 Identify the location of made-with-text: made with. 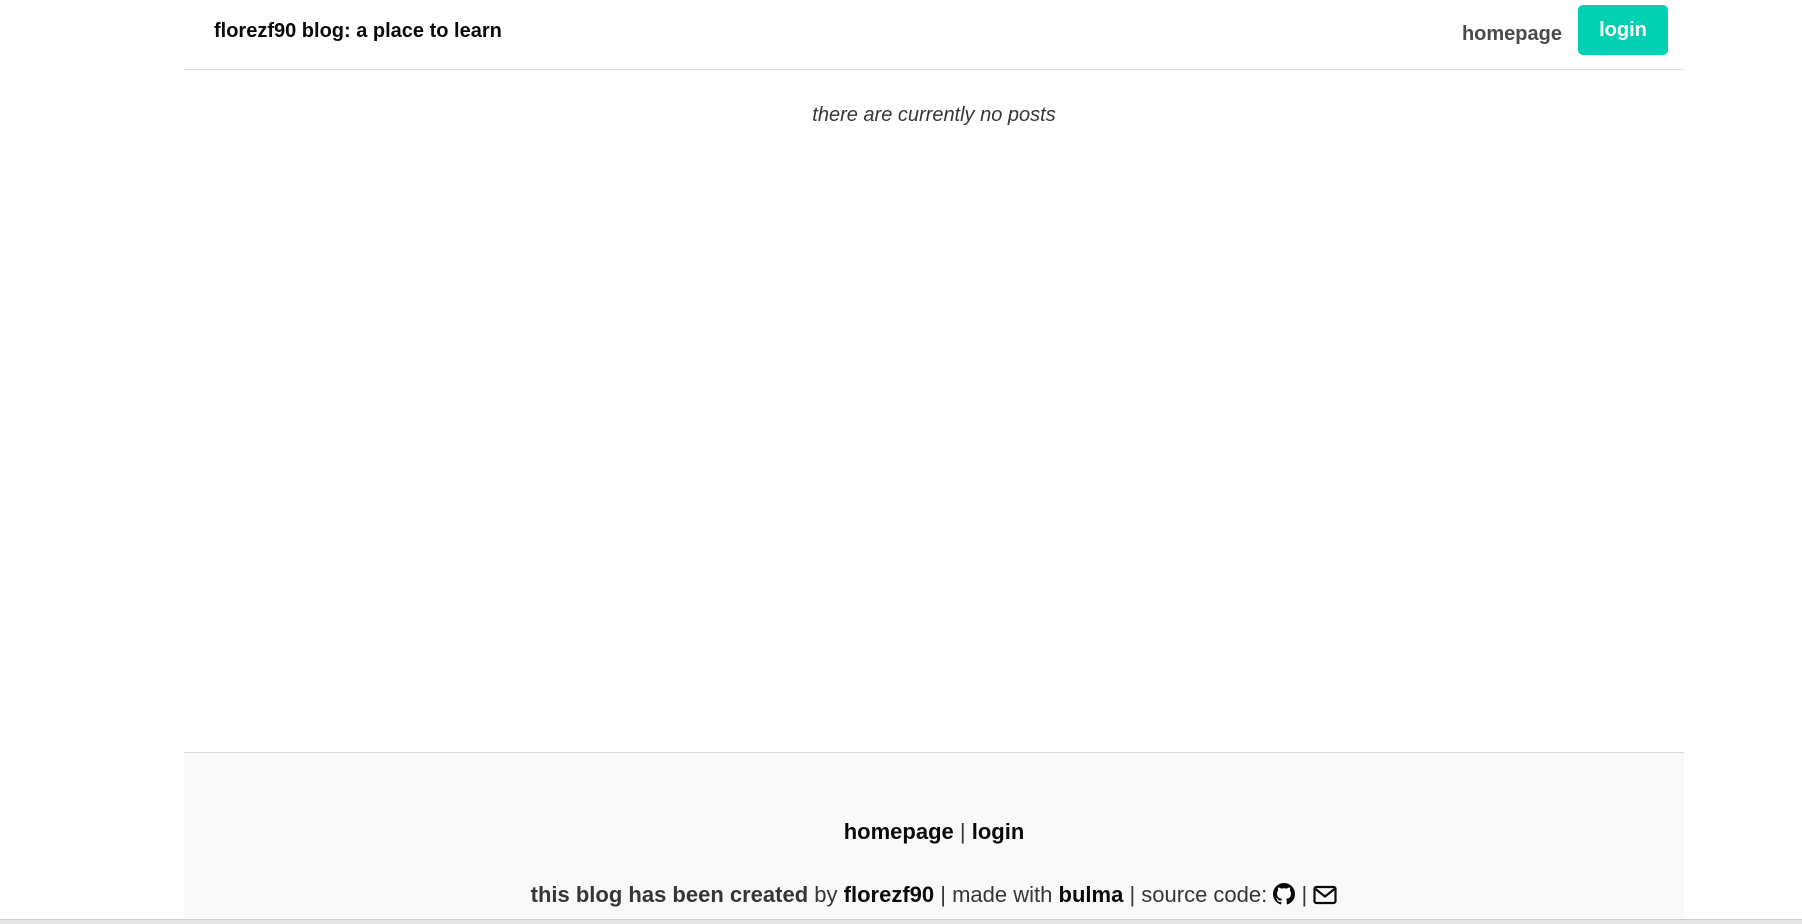
(1002, 894).